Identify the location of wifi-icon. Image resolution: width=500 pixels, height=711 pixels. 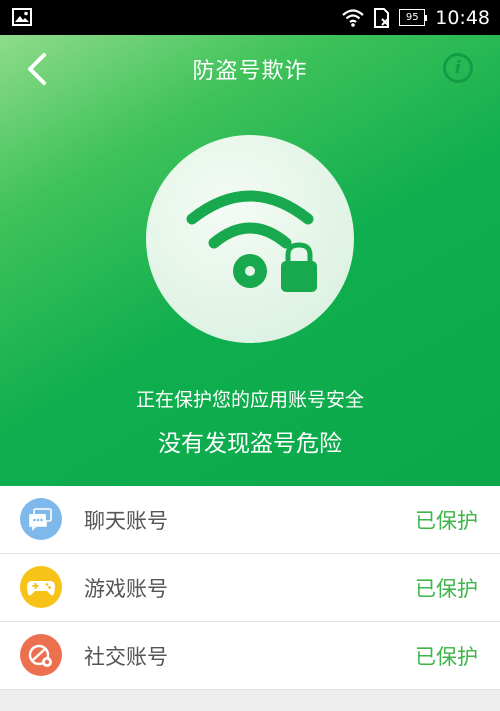
(353, 17).